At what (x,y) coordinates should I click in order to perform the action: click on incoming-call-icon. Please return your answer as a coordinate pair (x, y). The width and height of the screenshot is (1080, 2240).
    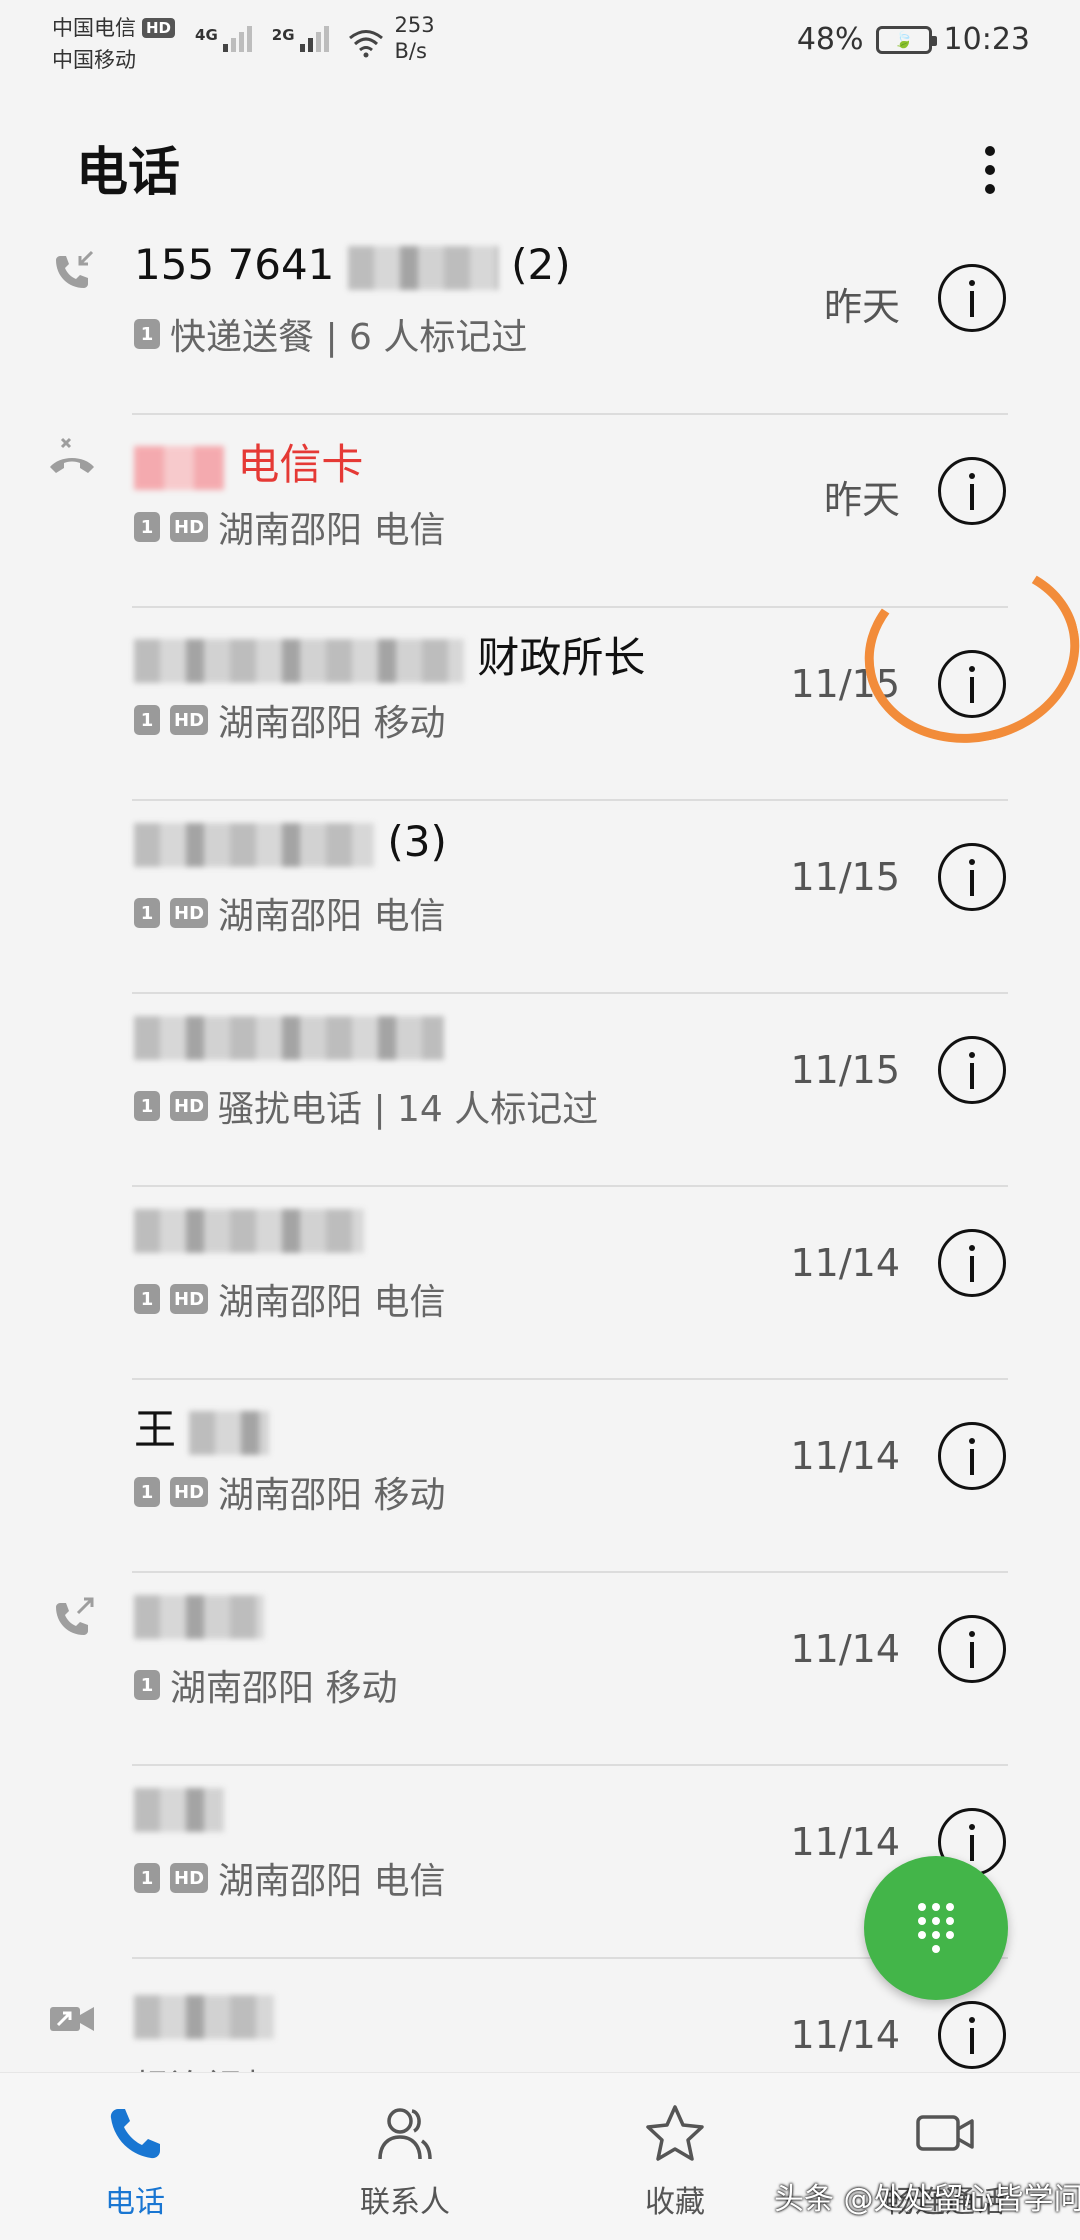
    Looking at the image, I should click on (75, 269).